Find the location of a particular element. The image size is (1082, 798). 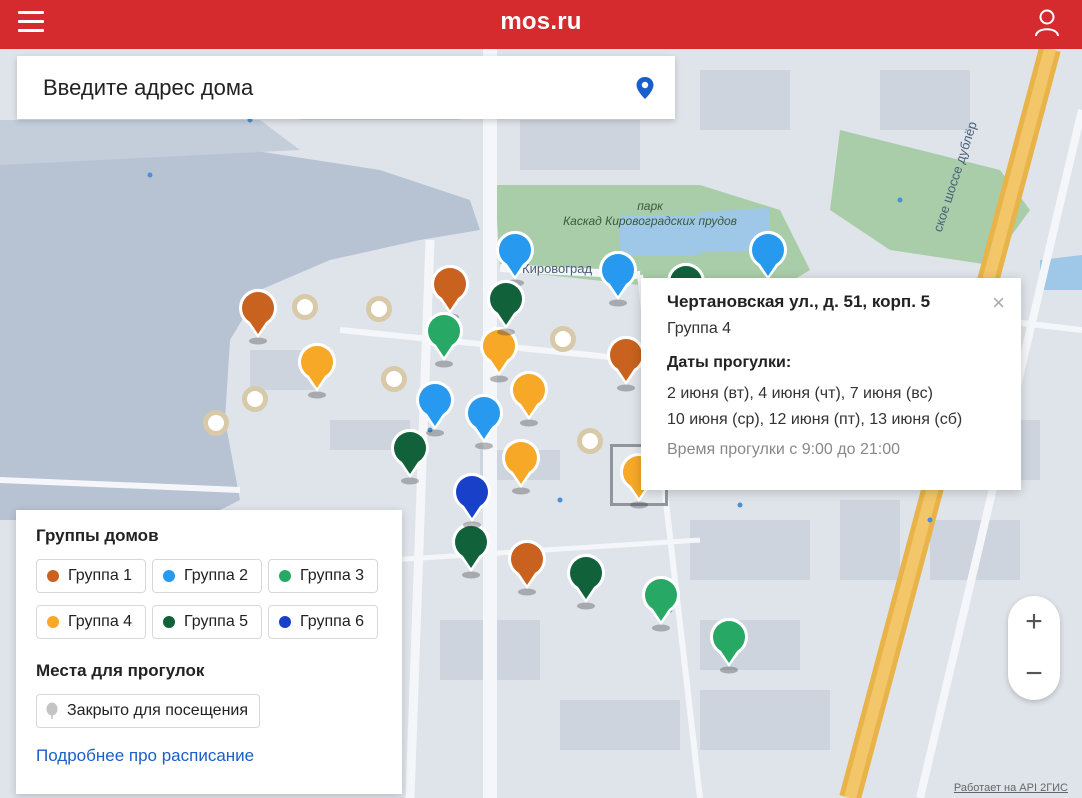

schedule-details-link: Подробнее про расписание is located at coordinates (209, 756).